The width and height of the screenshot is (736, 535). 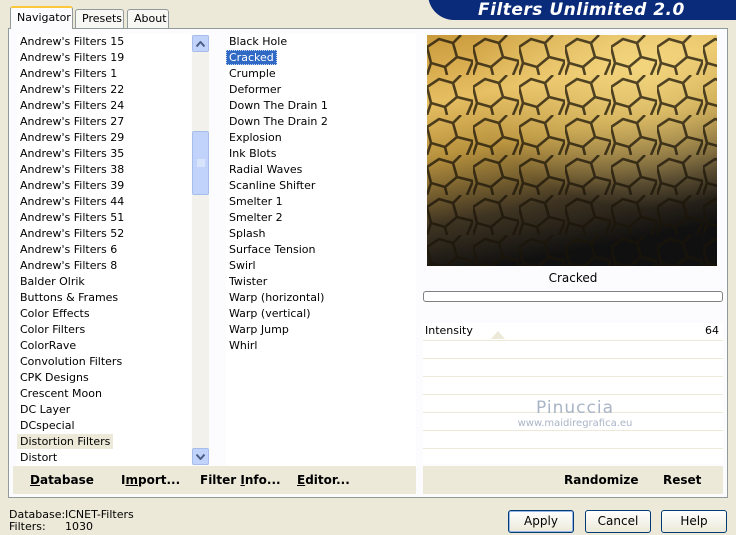 I want to click on list-item: Surface Tension, so click(x=321, y=250).